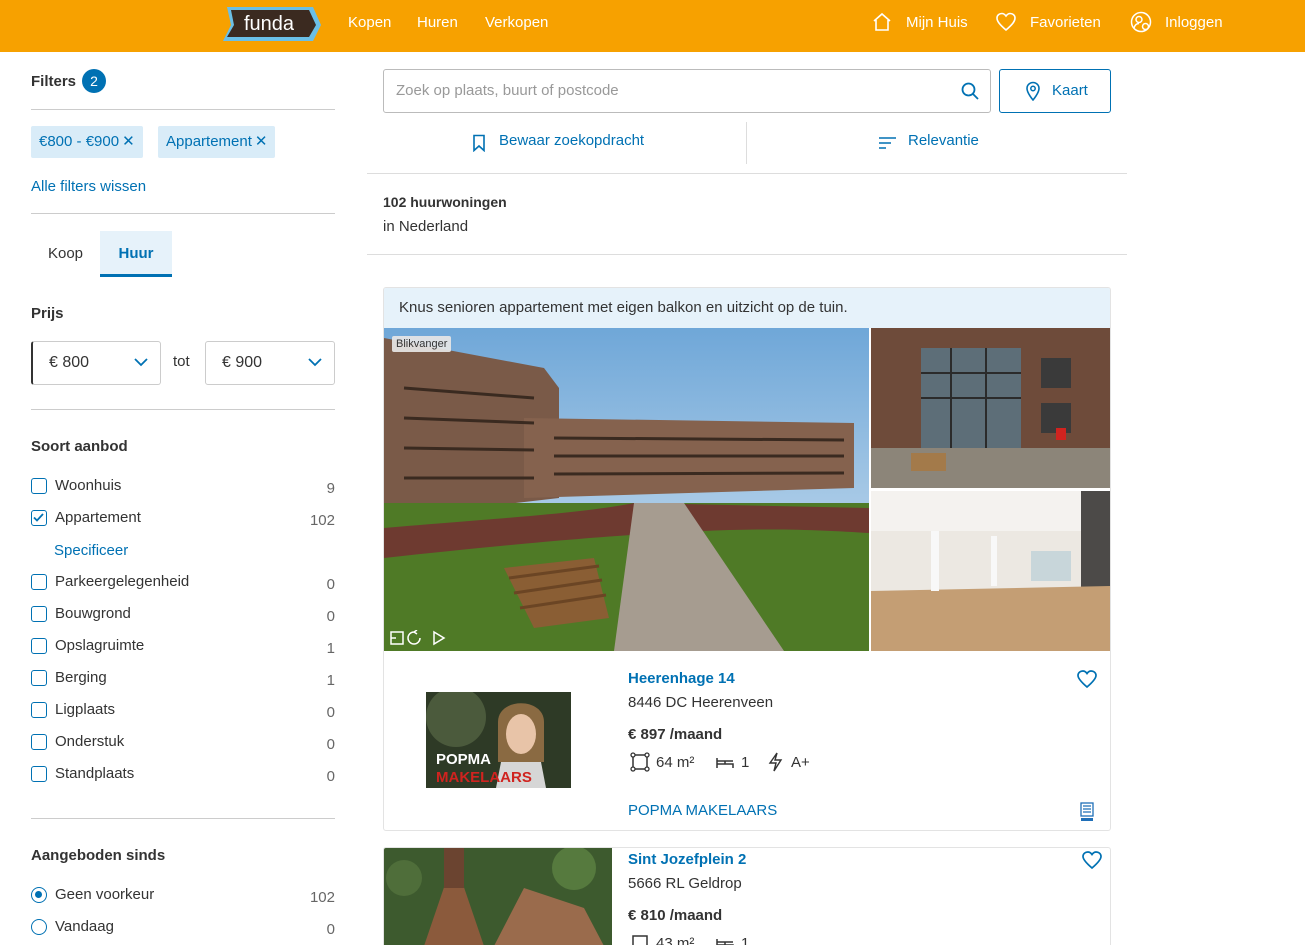 This screenshot has width=1305, height=945. I want to click on sort-button: Relevantie, so click(943, 140).